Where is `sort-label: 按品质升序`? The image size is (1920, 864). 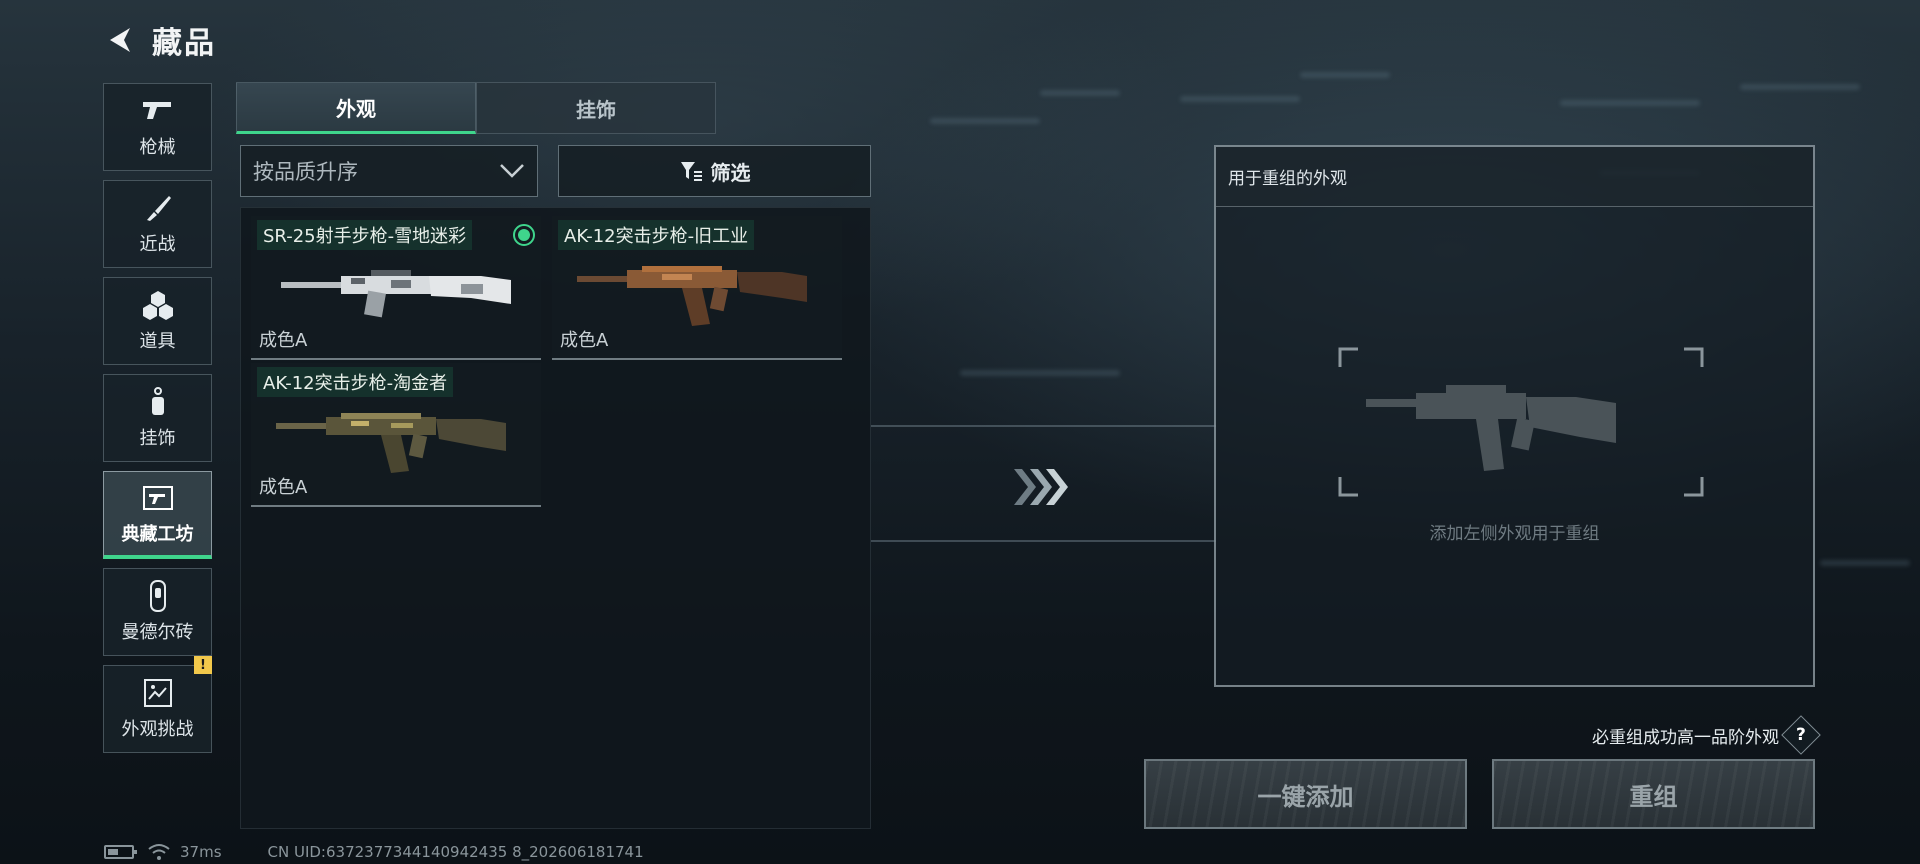 sort-label: 按品质升序 is located at coordinates (305, 172).